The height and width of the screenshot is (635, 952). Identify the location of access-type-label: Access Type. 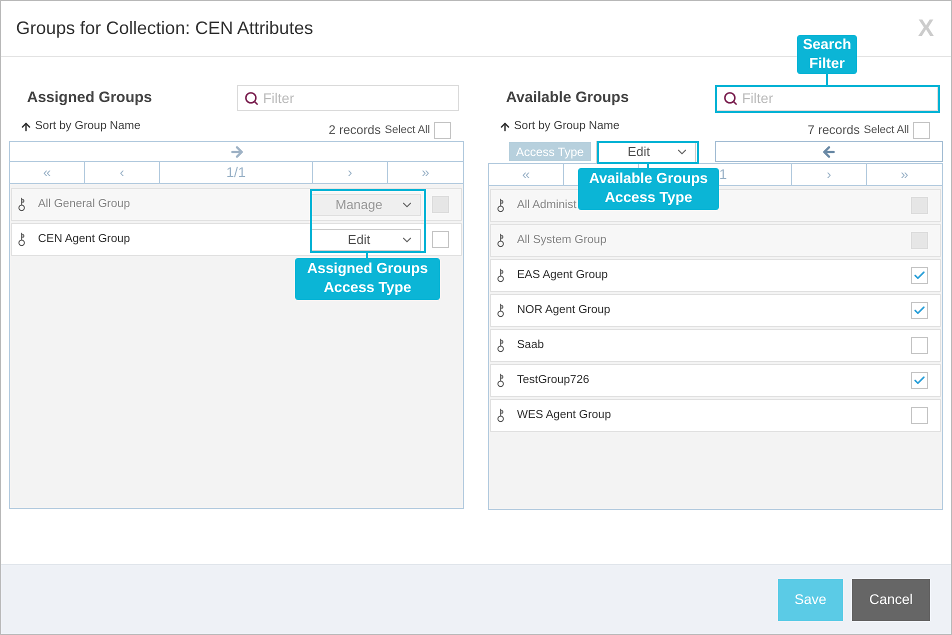
(550, 151).